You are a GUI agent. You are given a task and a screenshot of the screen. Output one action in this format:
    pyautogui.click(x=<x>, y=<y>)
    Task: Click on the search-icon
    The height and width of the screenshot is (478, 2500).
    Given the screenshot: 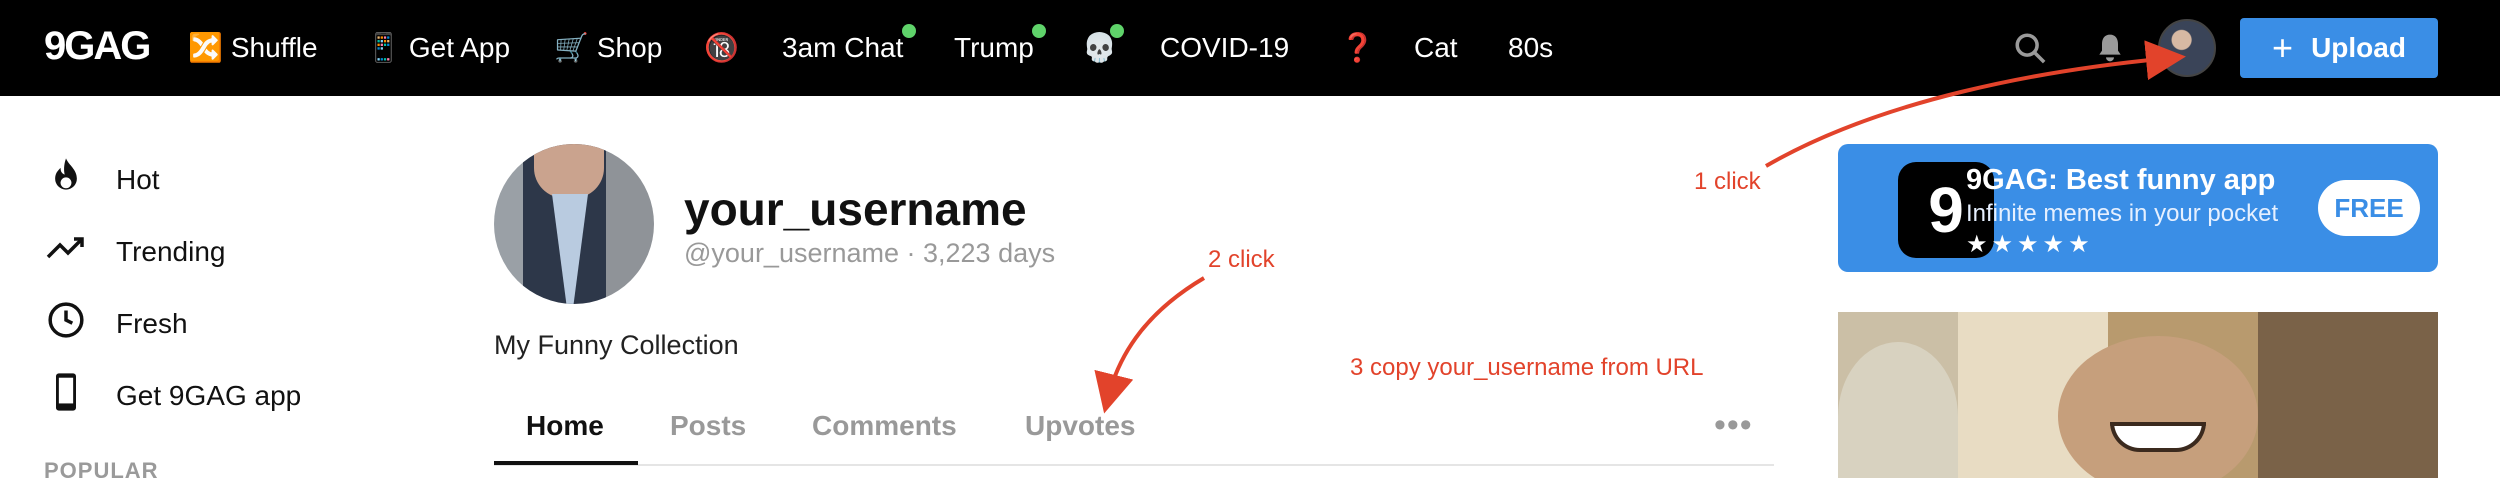 What is the action you would take?
    pyautogui.click(x=2030, y=48)
    